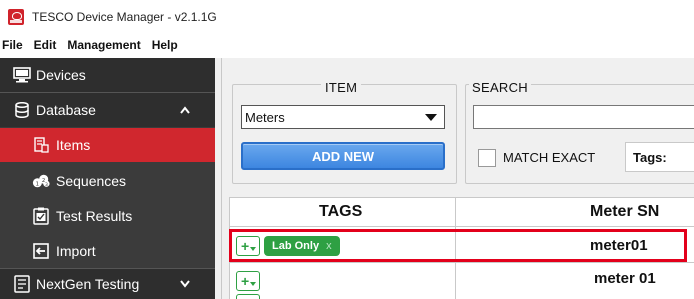 This screenshot has height=299, width=694. What do you see at coordinates (185, 110) in the screenshot?
I see `chevron-up-icon` at bounding box center [185, 110].